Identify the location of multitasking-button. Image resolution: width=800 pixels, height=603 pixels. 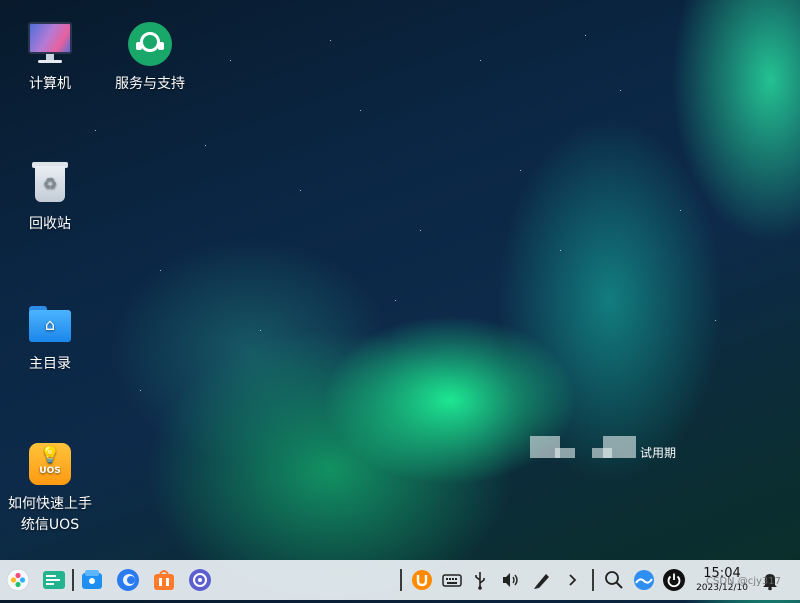
(54, 580).